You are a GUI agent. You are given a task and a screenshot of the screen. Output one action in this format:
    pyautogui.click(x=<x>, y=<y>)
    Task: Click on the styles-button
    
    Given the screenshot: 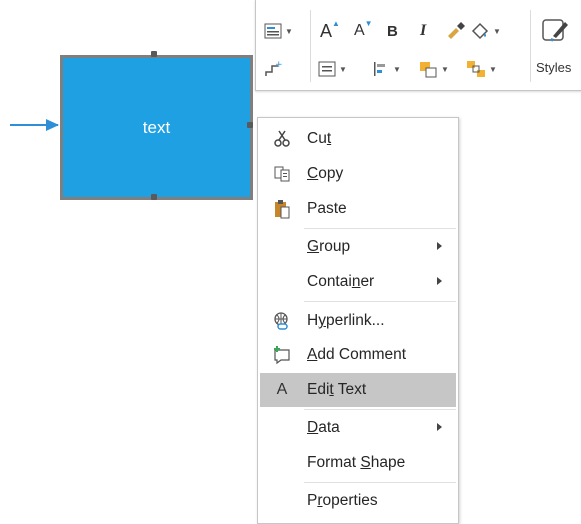 What is the action you would take?
    pyautogui.click(x=556, y=31)
    